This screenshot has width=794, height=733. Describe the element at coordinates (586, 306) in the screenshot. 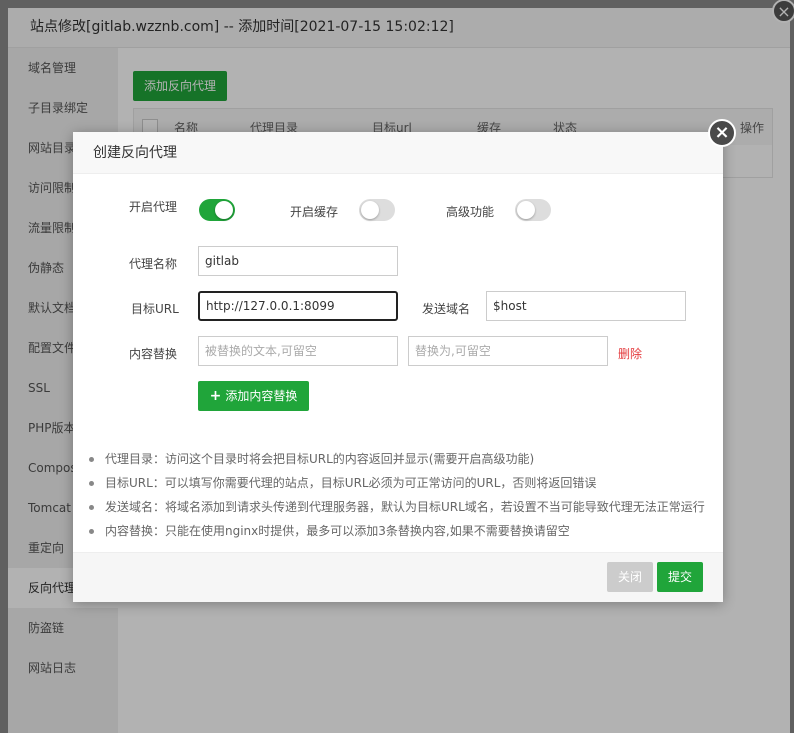

I see `send-domain-input` at that location.